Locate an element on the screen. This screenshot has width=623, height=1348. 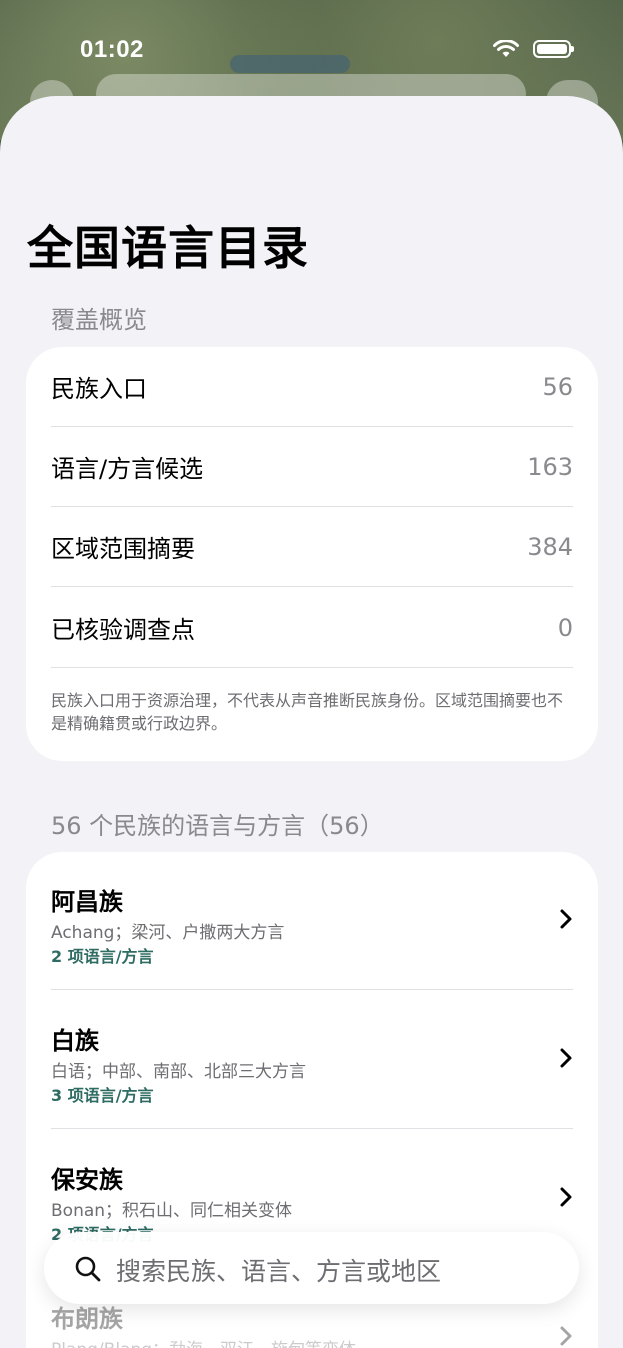
search-input: 搜索民族、语言、方言或地区 is located at coordinates (278, 1270).